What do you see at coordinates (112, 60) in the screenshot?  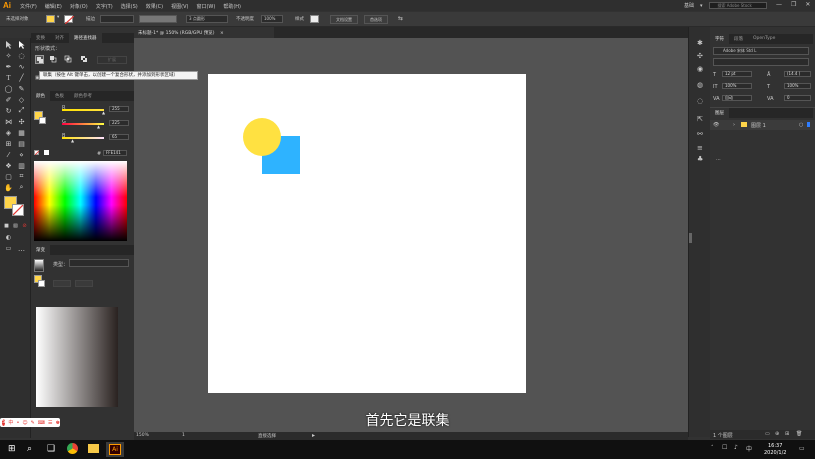 I see `expand-button: 扩展` at bounding box center [112, 60].